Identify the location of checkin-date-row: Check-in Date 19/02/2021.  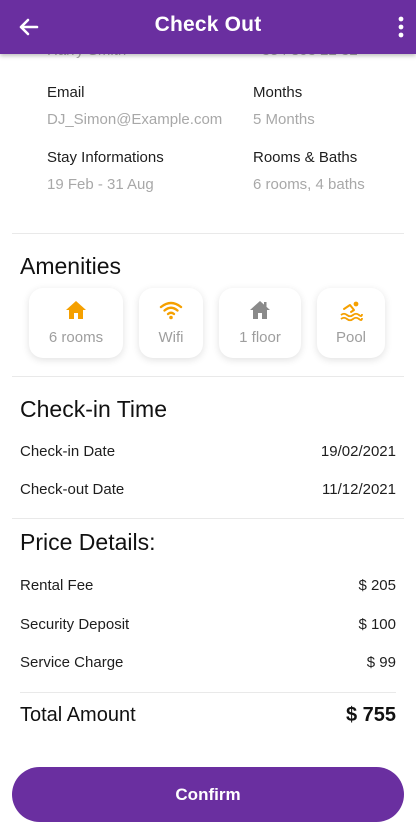
(208, 454).